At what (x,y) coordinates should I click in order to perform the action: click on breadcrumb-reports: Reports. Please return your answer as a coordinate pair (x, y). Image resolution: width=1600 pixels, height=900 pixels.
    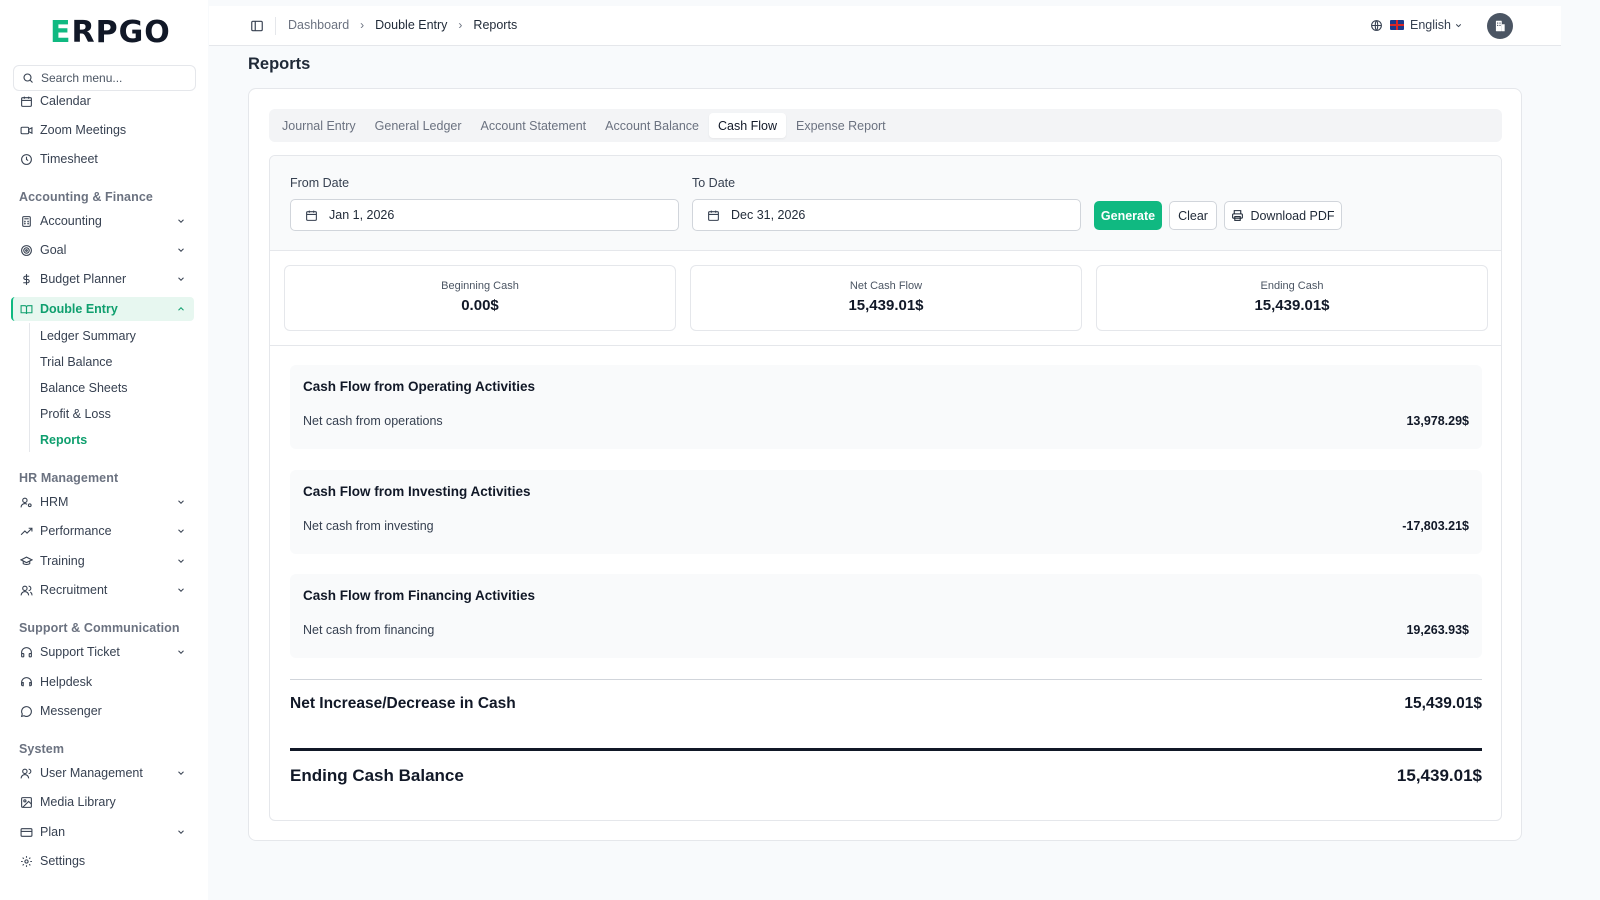
    Looking at the image, I should click on (495, 25).